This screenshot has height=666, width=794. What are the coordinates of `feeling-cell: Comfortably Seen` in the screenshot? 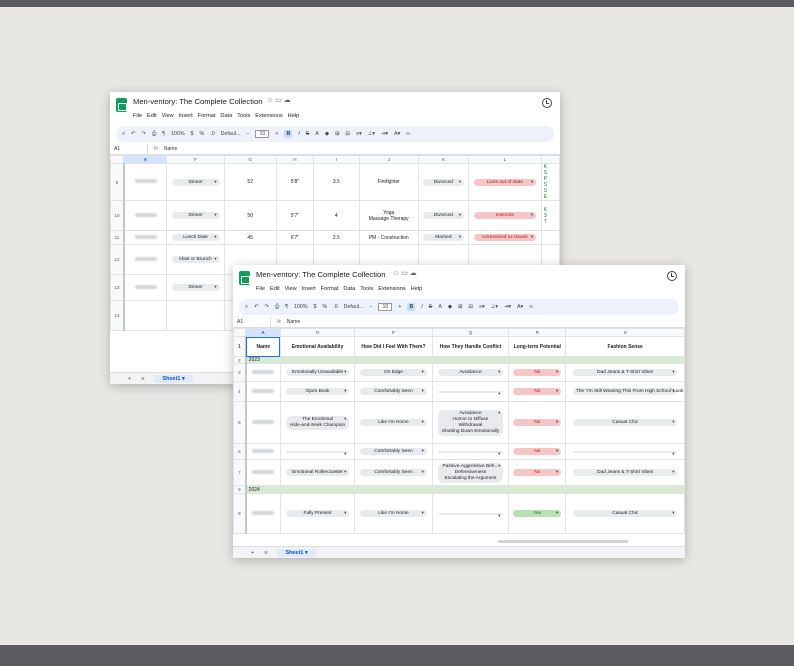 It's located at (393, 391).